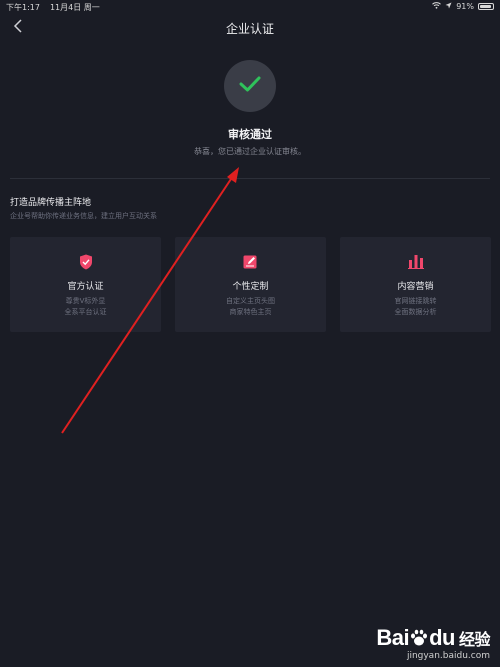 This screenshot has height=667, width=500. Describe the element at coordinates (85, 301) in the screenshot. I see `card-desc-line: 尊贵V标外显` at that location.